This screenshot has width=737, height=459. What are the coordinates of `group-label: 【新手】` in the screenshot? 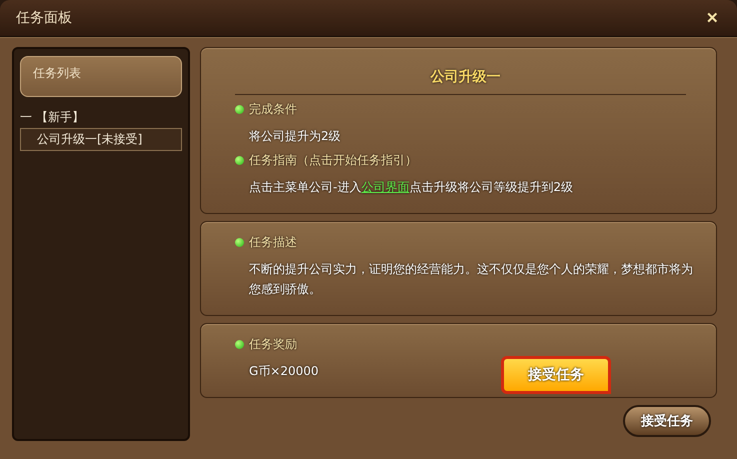 It's located at (60, 117).